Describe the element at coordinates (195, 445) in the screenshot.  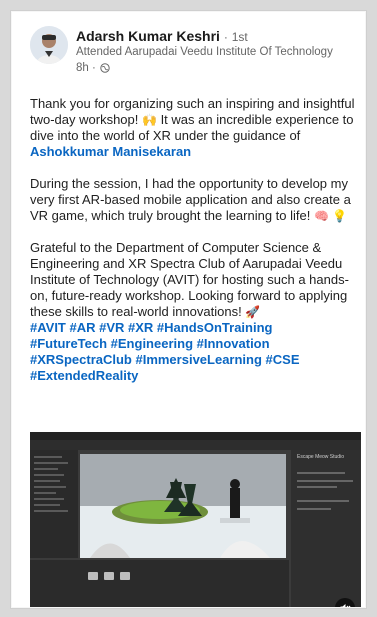
I see `editor-toolbar` at that location.